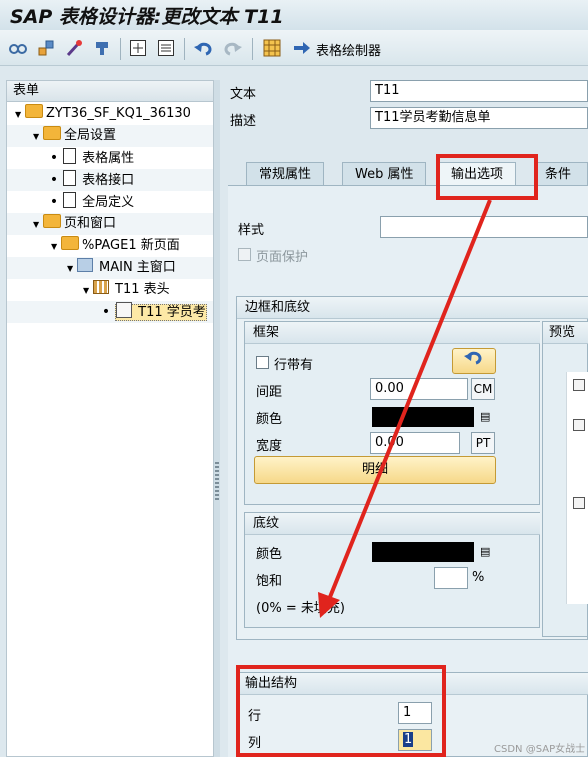  Describe the element at coordinates (479, 118) in the screenshot. I see `description-field: T11学员考勤信息单` at that location.